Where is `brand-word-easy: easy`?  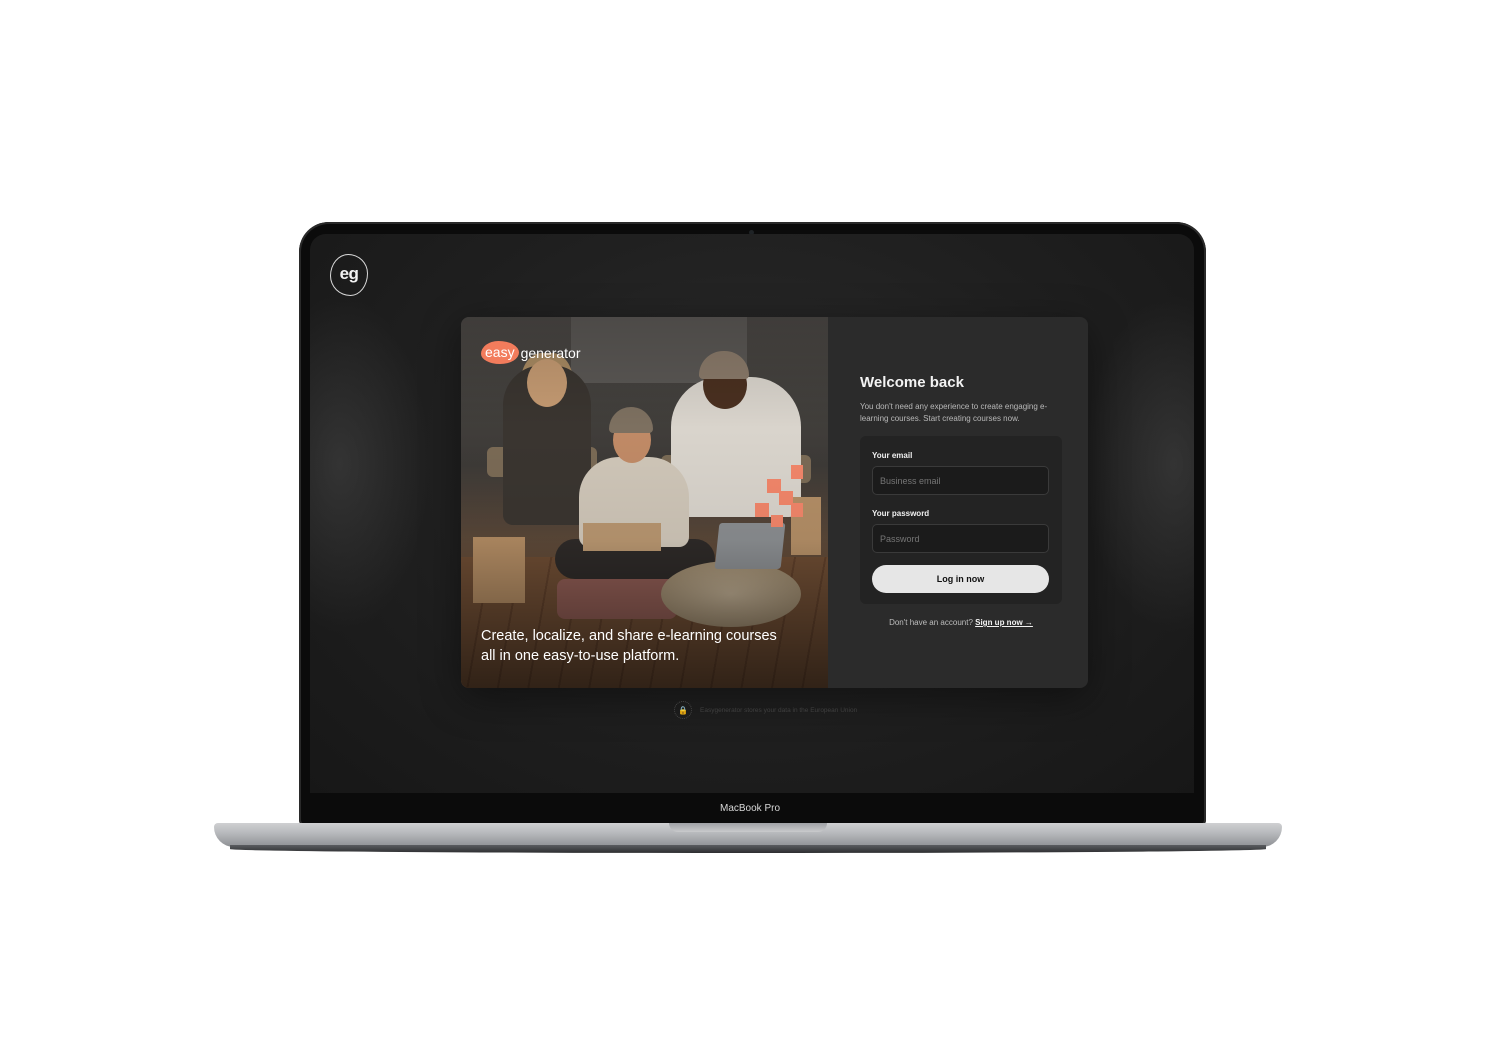 brand-word-easy: easy is located at coordinates (500, 352).